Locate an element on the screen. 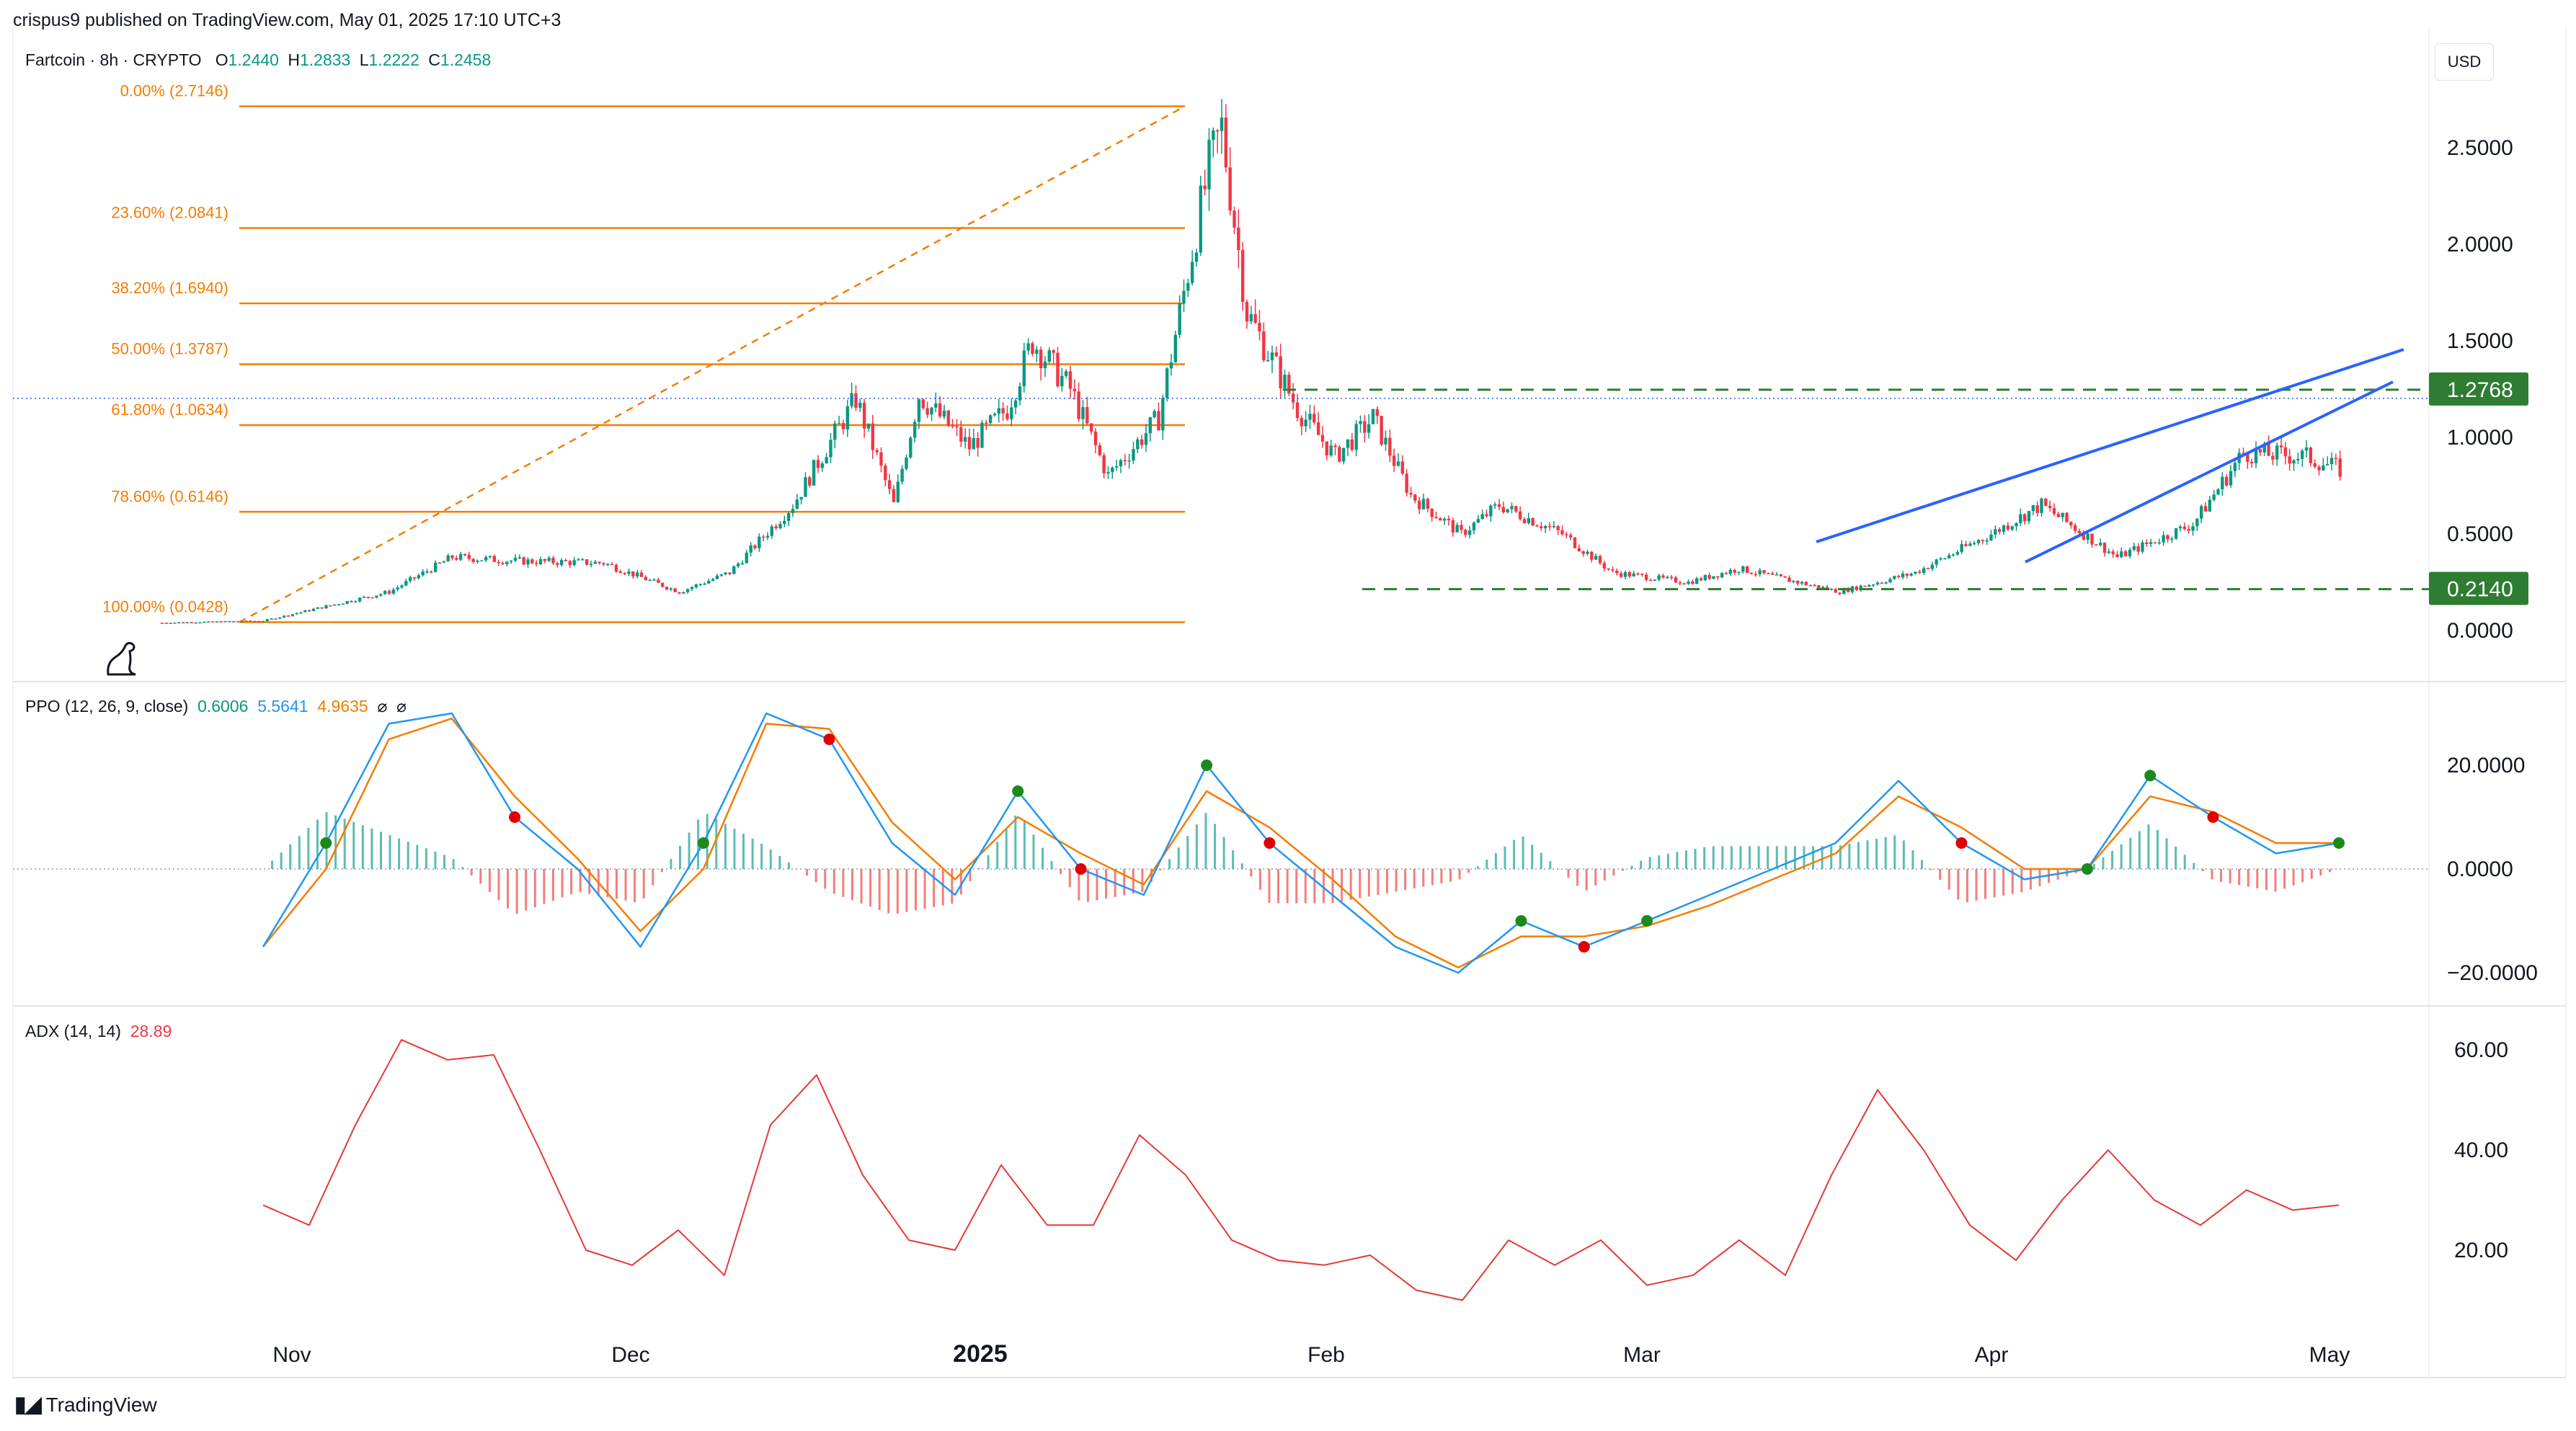  time-tick-label: Feb is located at coordinates (1326, 1355).